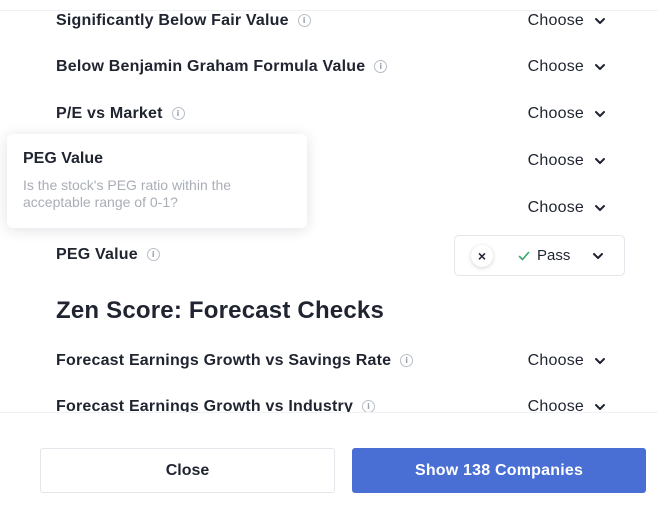 Image resolution: width=658 pixels, height=511 pixels. I want to click on show-companies-button: Show 138 Companies, so click(499, 470).